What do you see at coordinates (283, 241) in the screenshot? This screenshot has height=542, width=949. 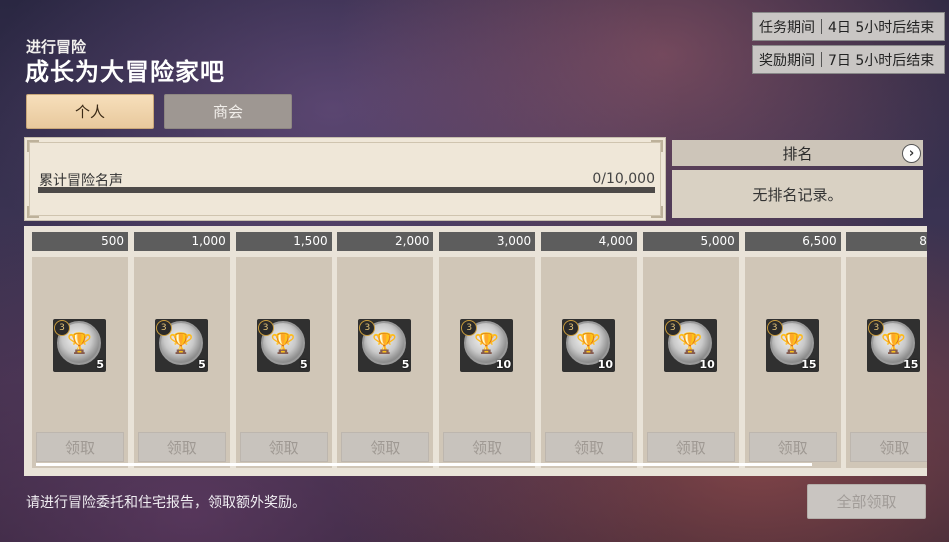 I see `reward-threshold: 1,500` at bounding box center [283, 241].